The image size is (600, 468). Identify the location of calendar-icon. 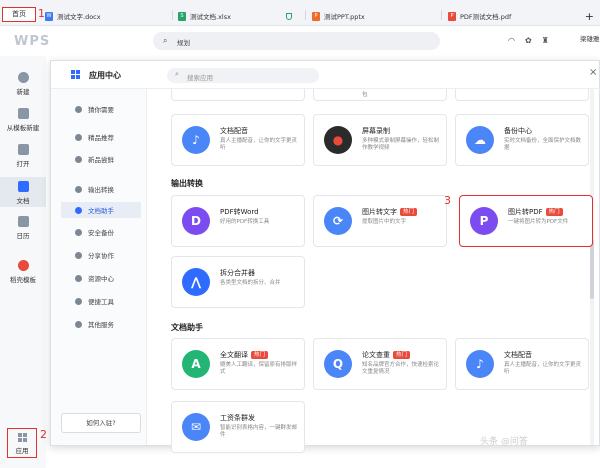
(23, 221).